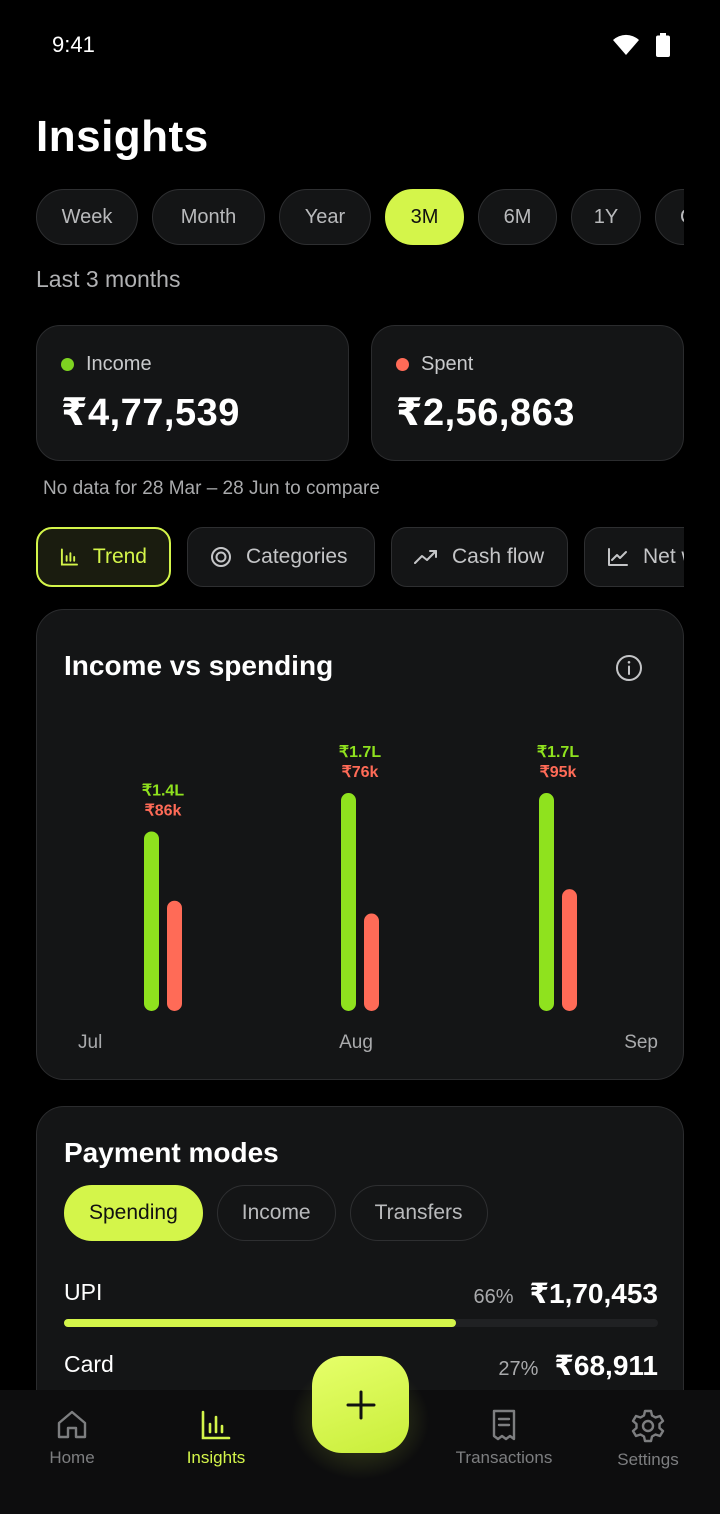  Describe the element at coordinates (626, 44) in the screenshot. I see `wifi-icon` at that location.